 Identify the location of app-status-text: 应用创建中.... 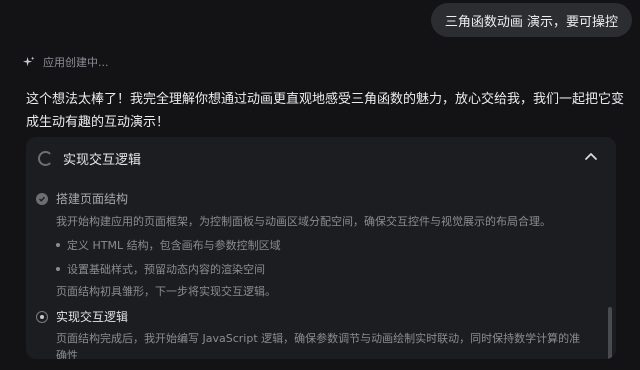
(76, 62).